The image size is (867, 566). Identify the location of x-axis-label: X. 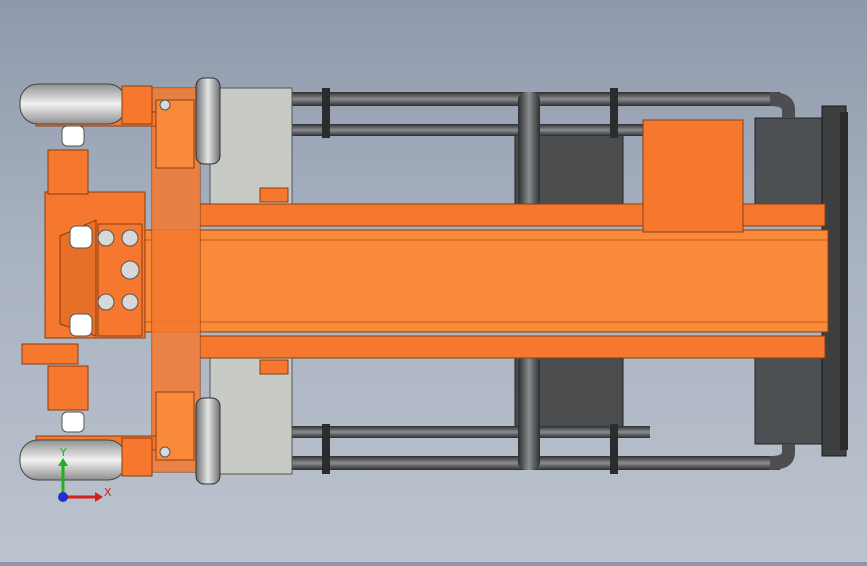
(108, 492).